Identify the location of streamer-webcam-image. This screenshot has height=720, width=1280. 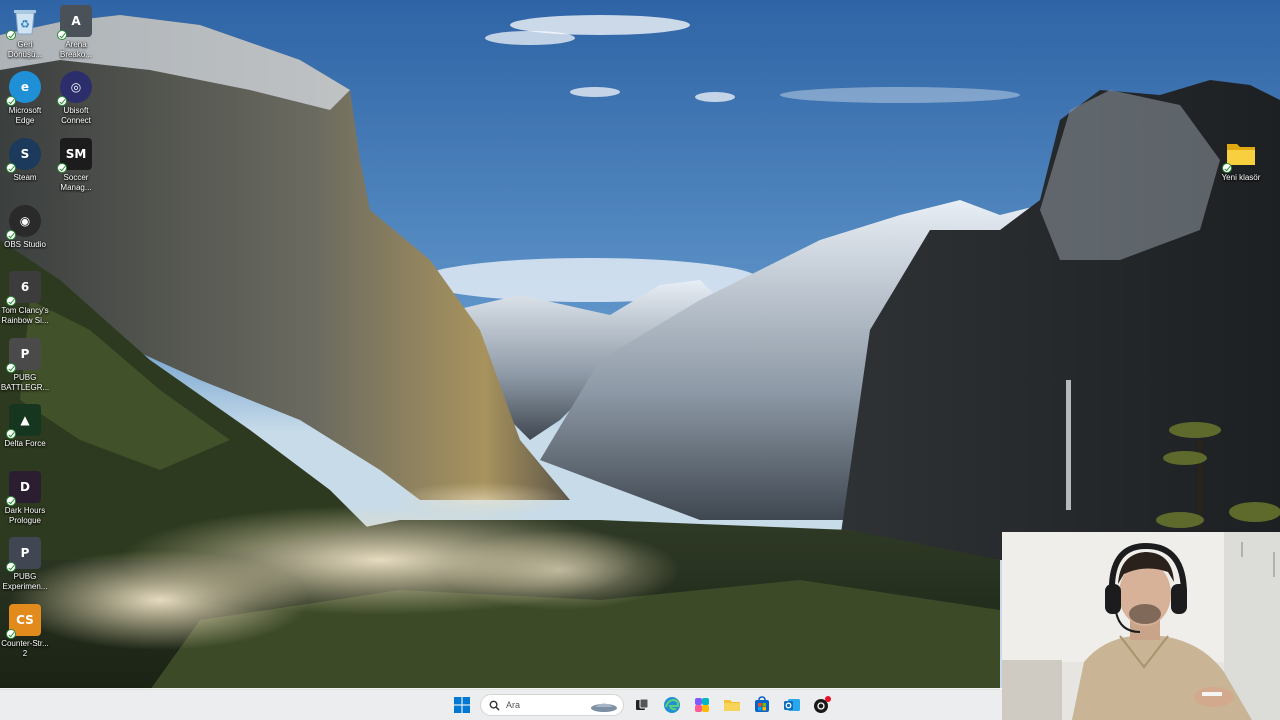
(1141, 626).